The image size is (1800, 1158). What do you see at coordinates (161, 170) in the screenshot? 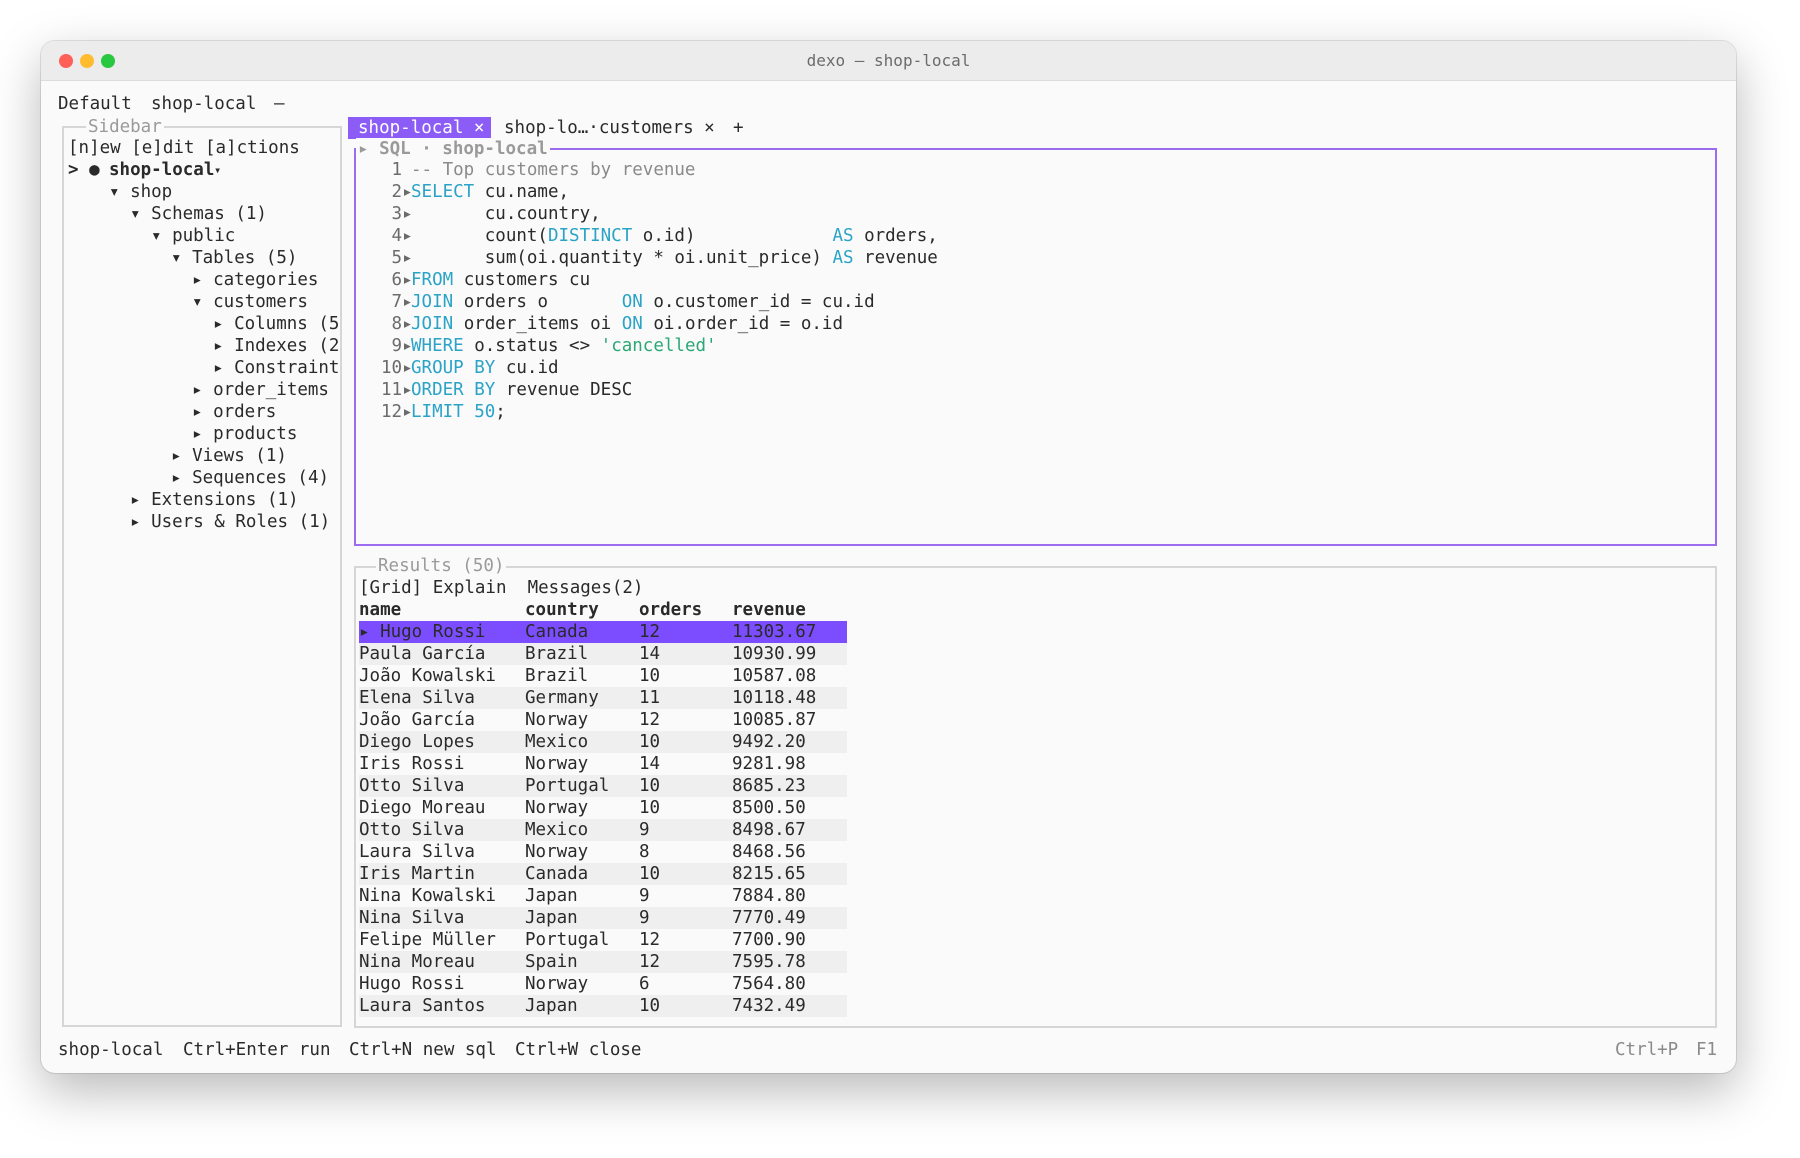
I see `tree-connection: shop-local` at bounding box center [161, 170].